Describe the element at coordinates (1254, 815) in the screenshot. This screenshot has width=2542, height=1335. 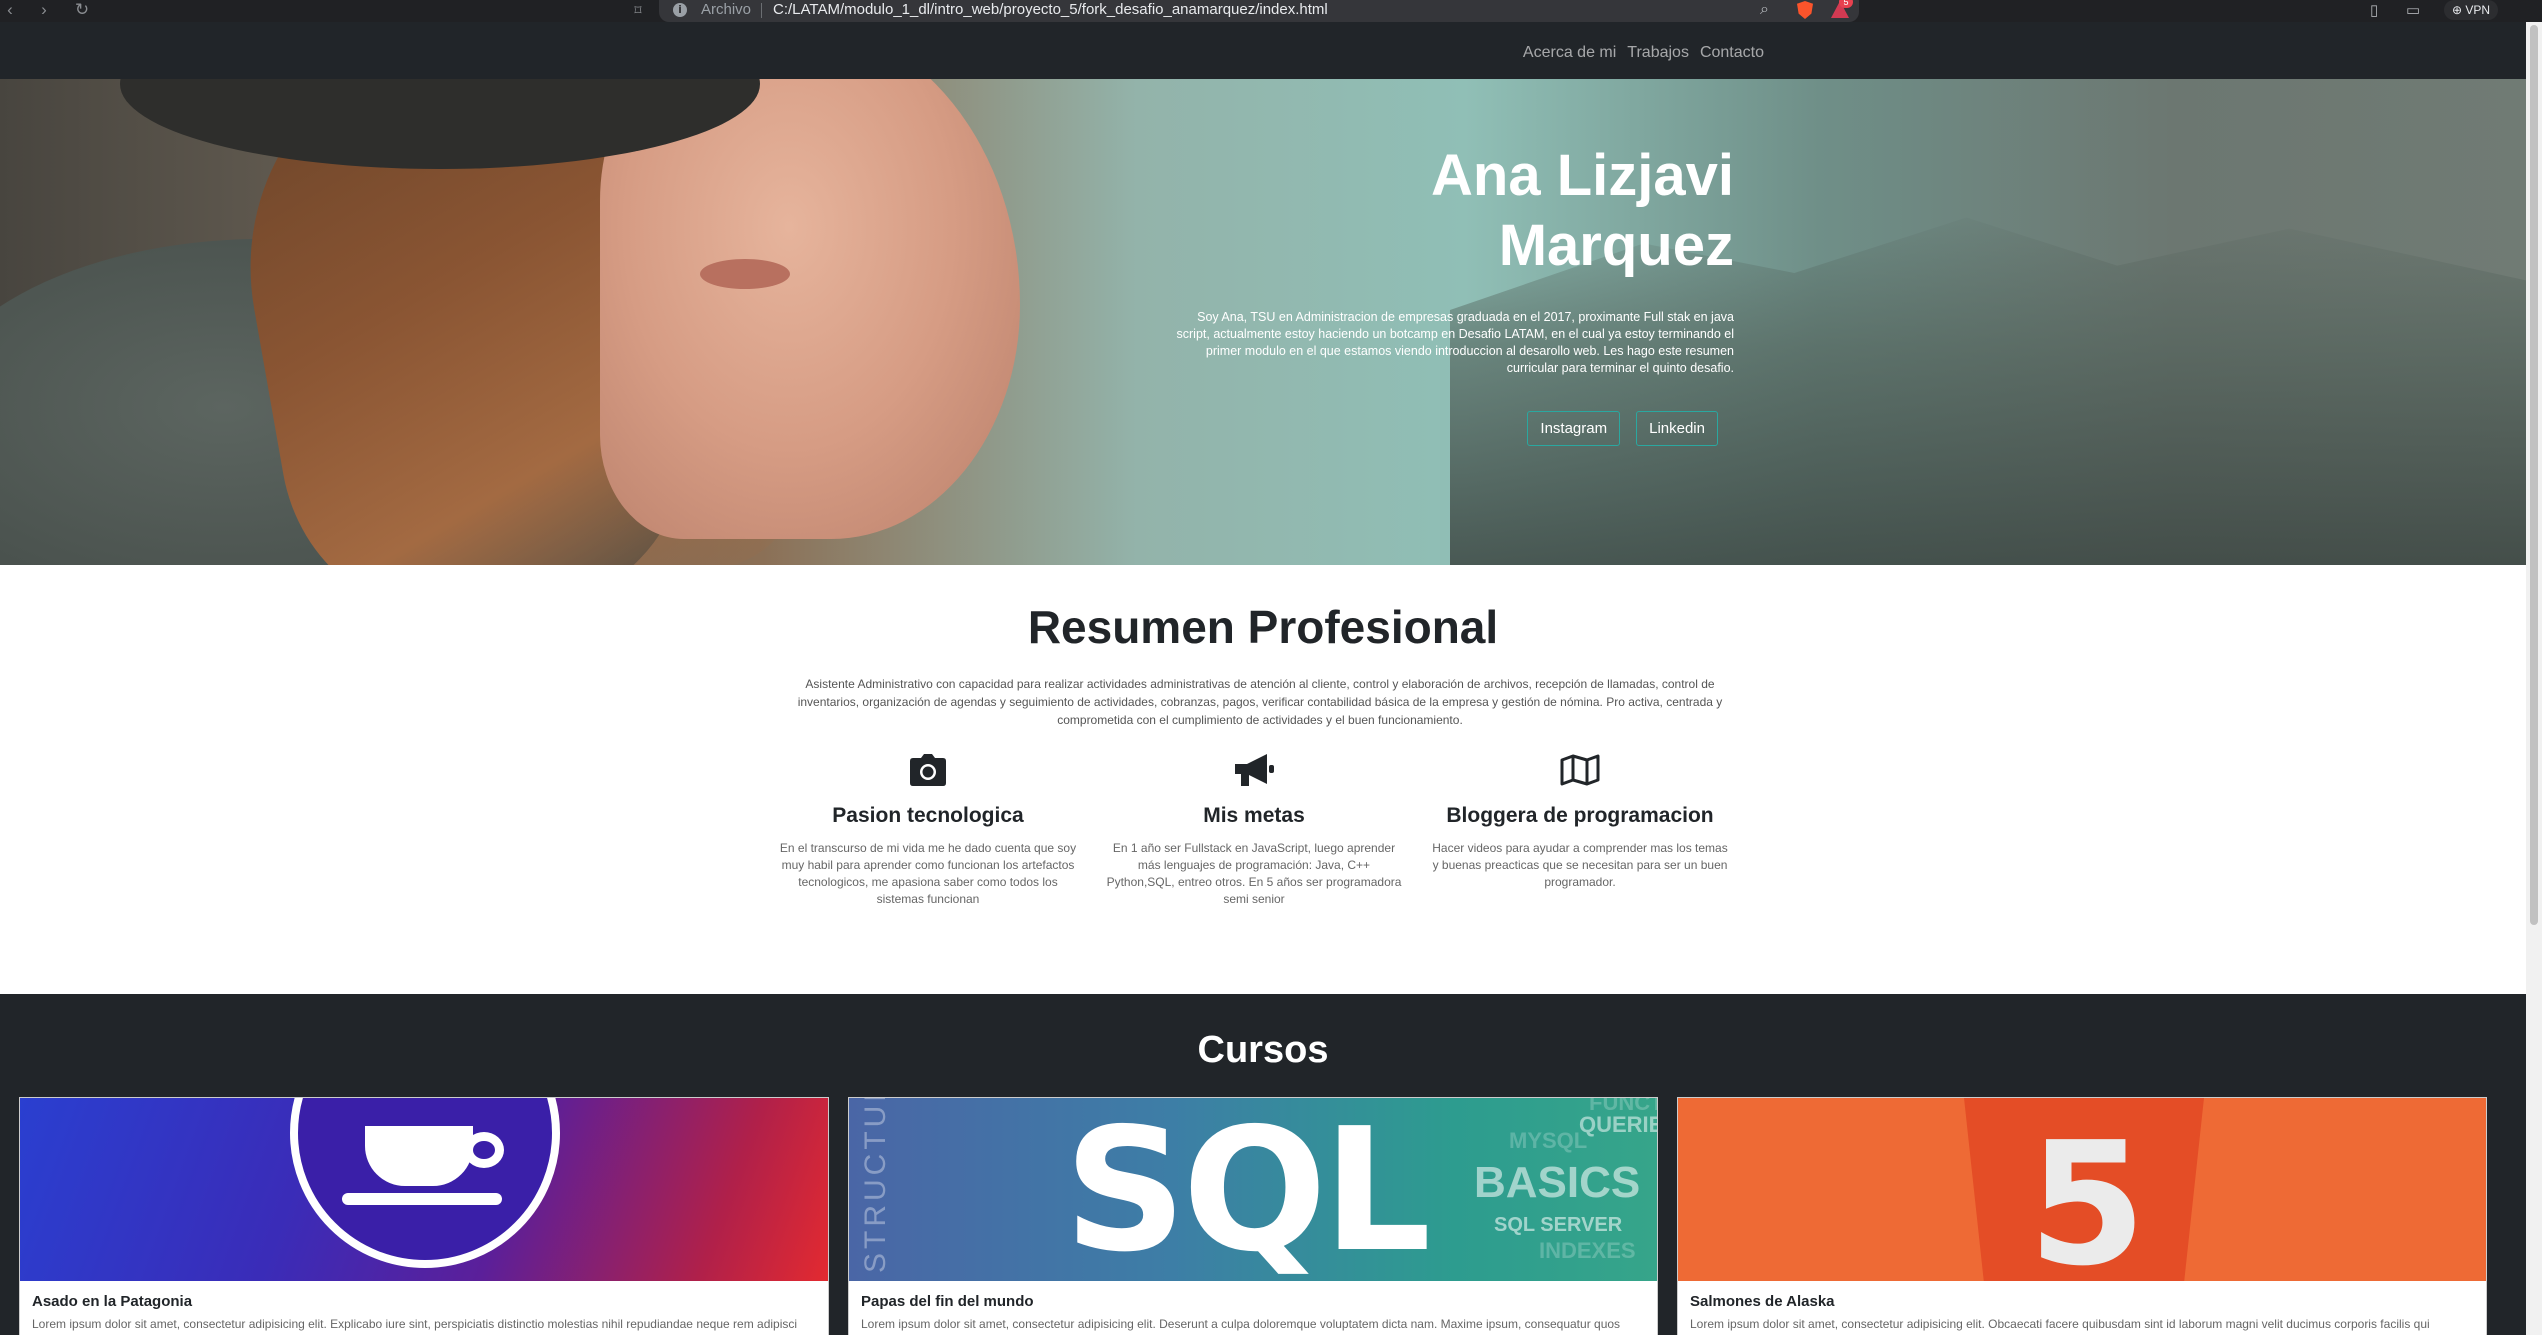
I see `feature-title: Mis metas` at that location.